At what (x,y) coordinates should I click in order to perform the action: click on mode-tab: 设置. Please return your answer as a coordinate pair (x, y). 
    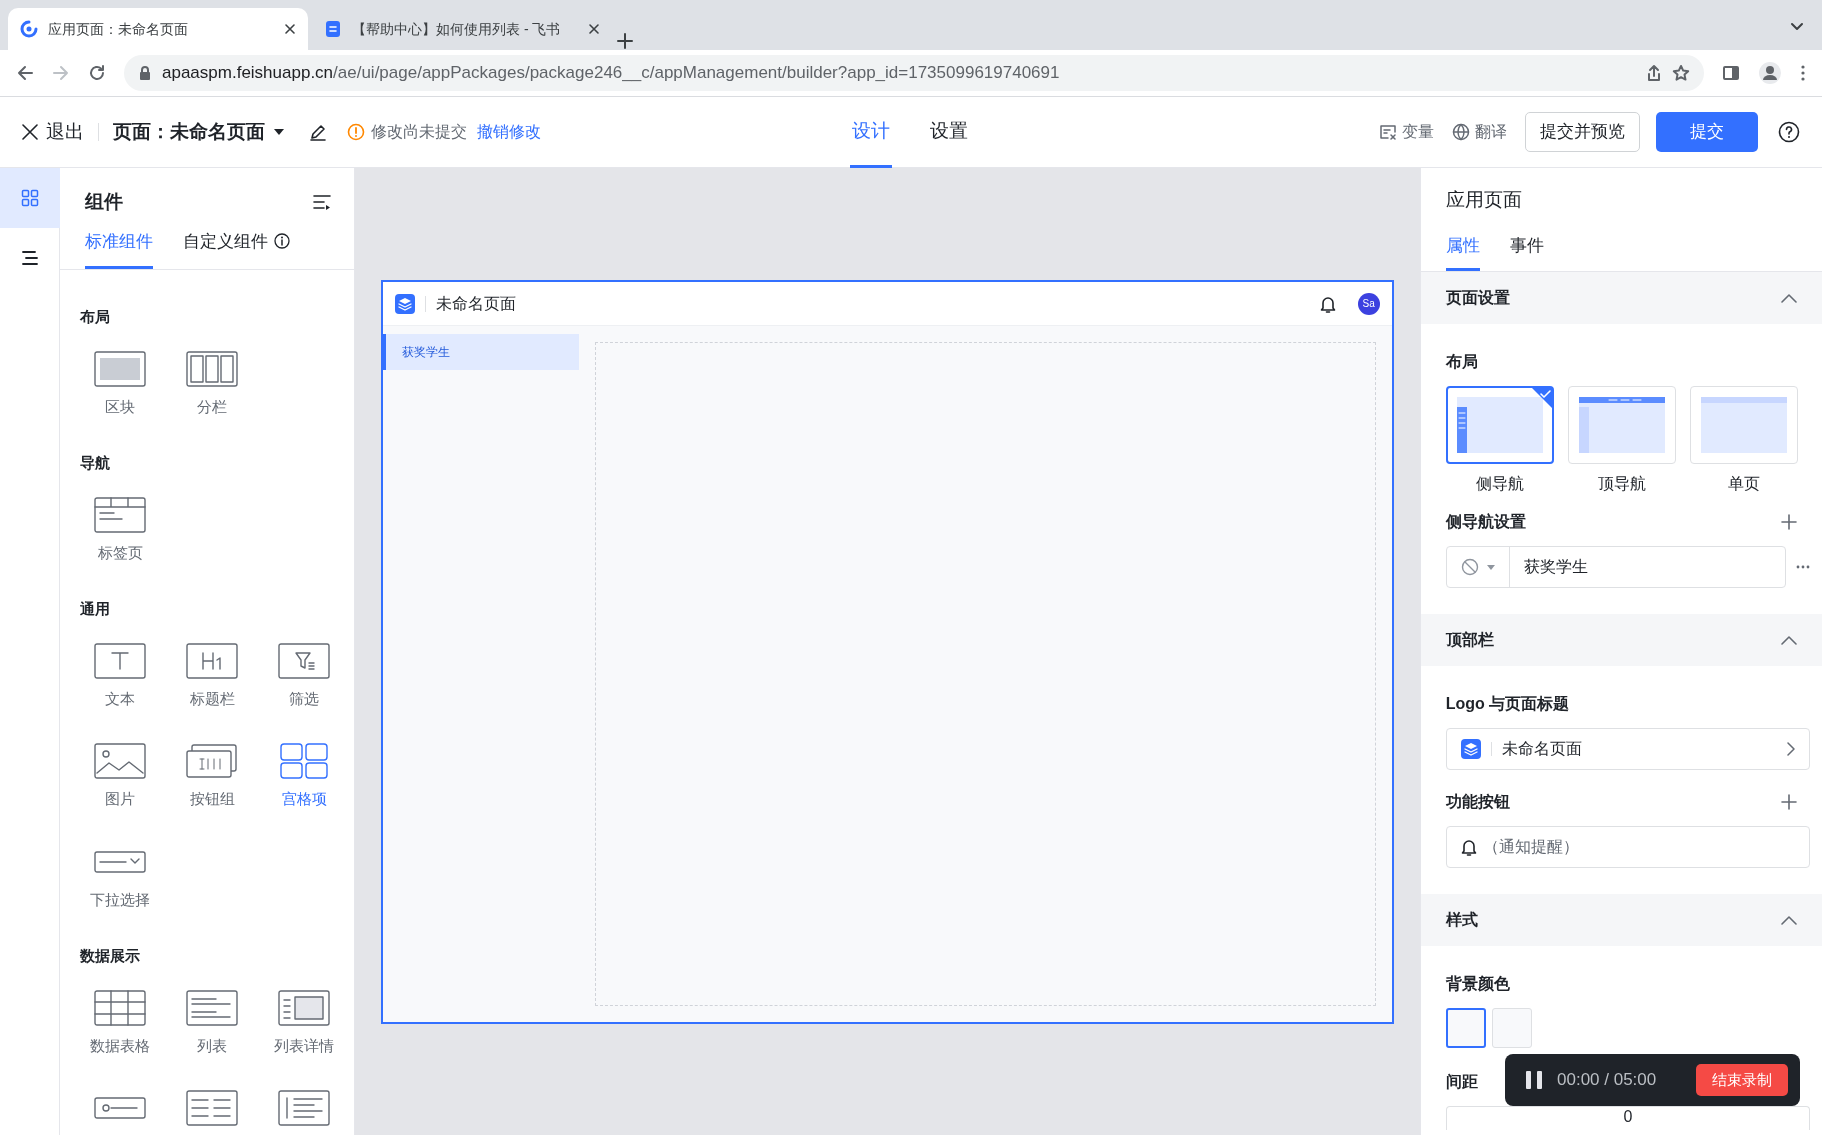
    Looking at the image, I should click on (949, 132).